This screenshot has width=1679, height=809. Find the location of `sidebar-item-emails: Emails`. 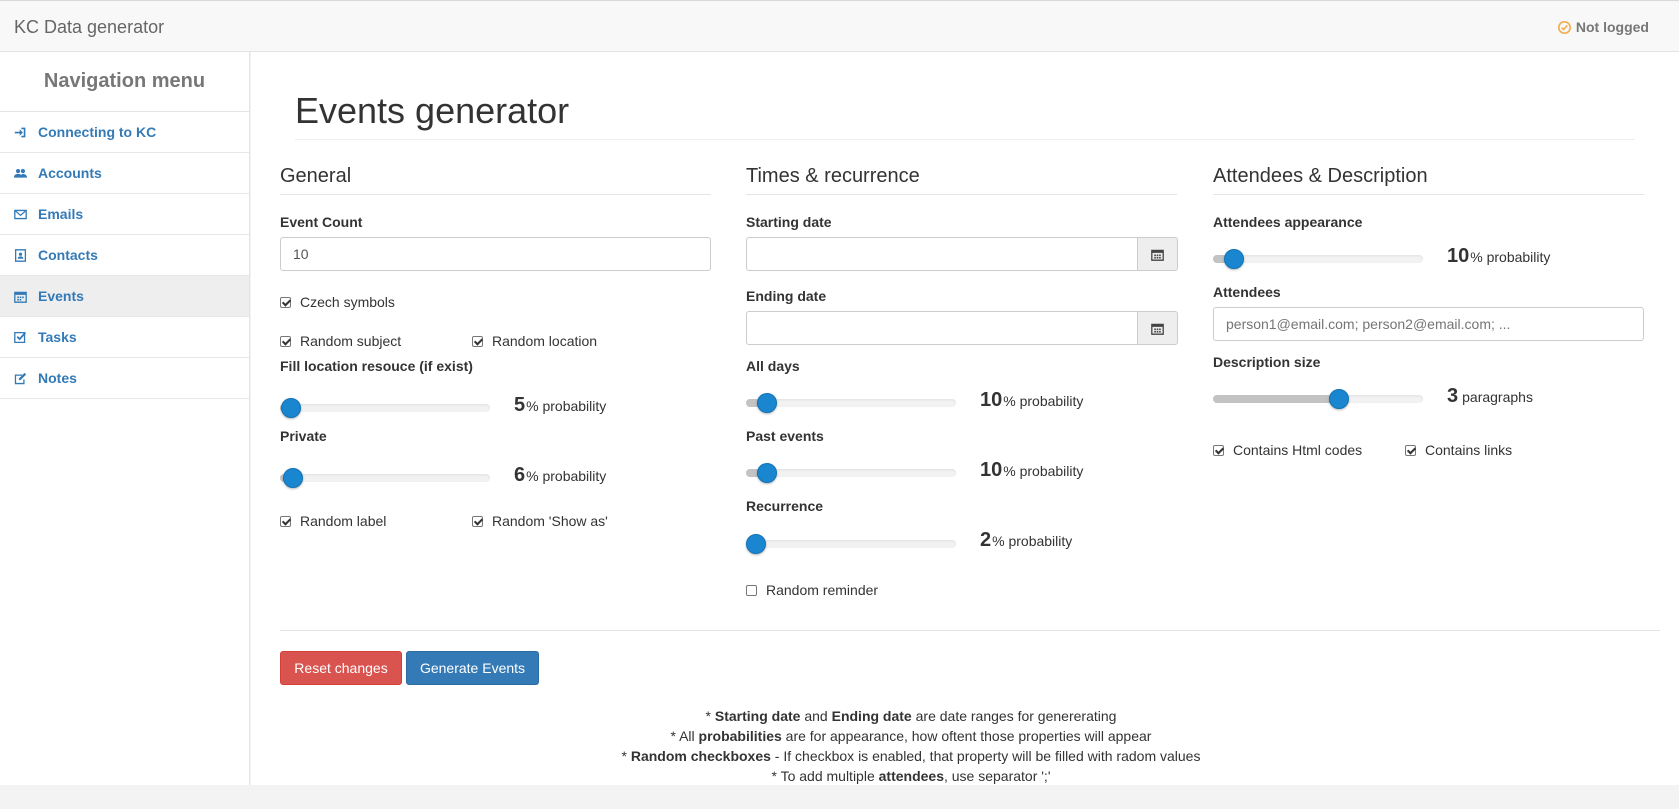

sidebar-item-emails: Emails is located at coordinates (124, 214).